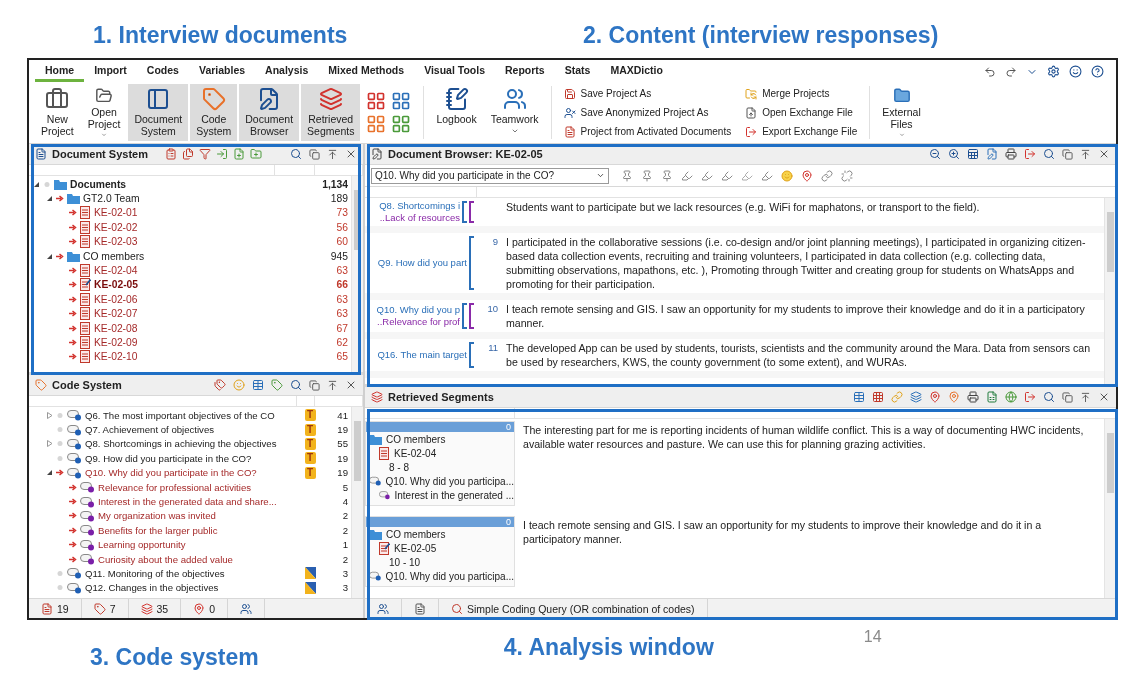  What do you see at coordinates (310, 573) in the screenshot?
I see `memo-icon` at bounding box center [310, 573].